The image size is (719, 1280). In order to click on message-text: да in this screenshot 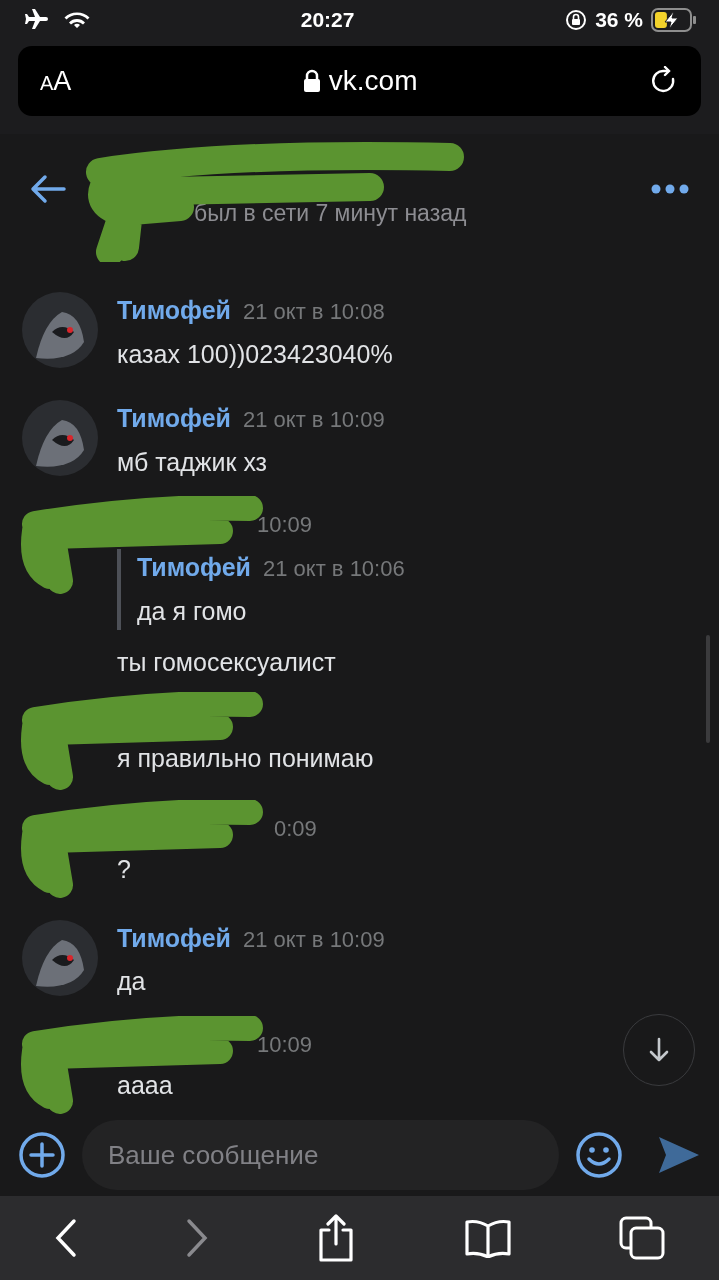, I will do `click(132, 981)`.